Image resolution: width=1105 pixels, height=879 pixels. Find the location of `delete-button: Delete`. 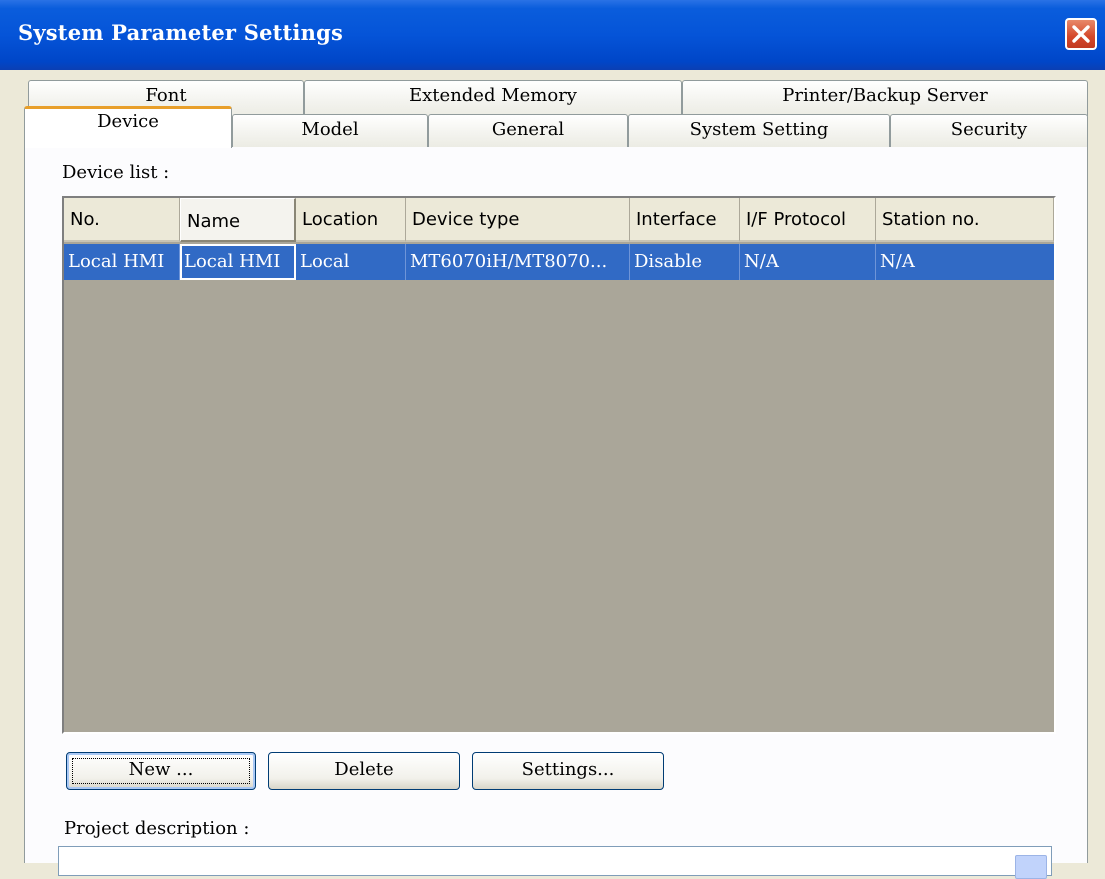

delete-button: Delete is located at coordinates (364, 771).